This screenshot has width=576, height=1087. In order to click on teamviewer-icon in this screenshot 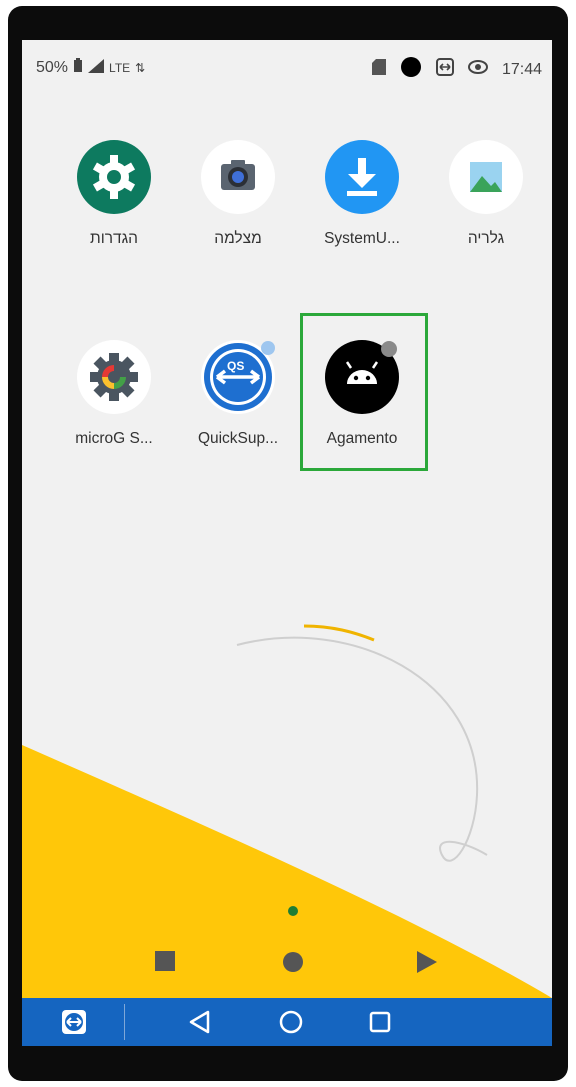, I will do `click(444, 69)`.